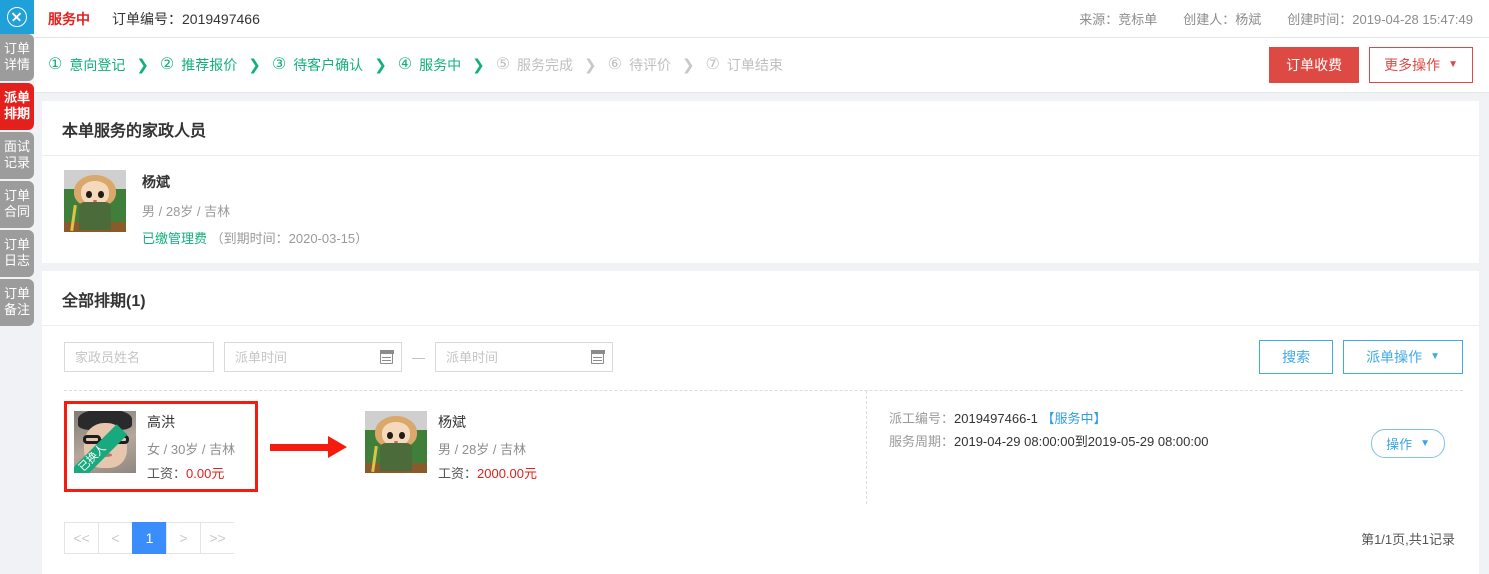  Describe the element at coordinates (1408, 539) in the screenshot. I see `pagination-info: 第1/1页,共1记录` at that location.